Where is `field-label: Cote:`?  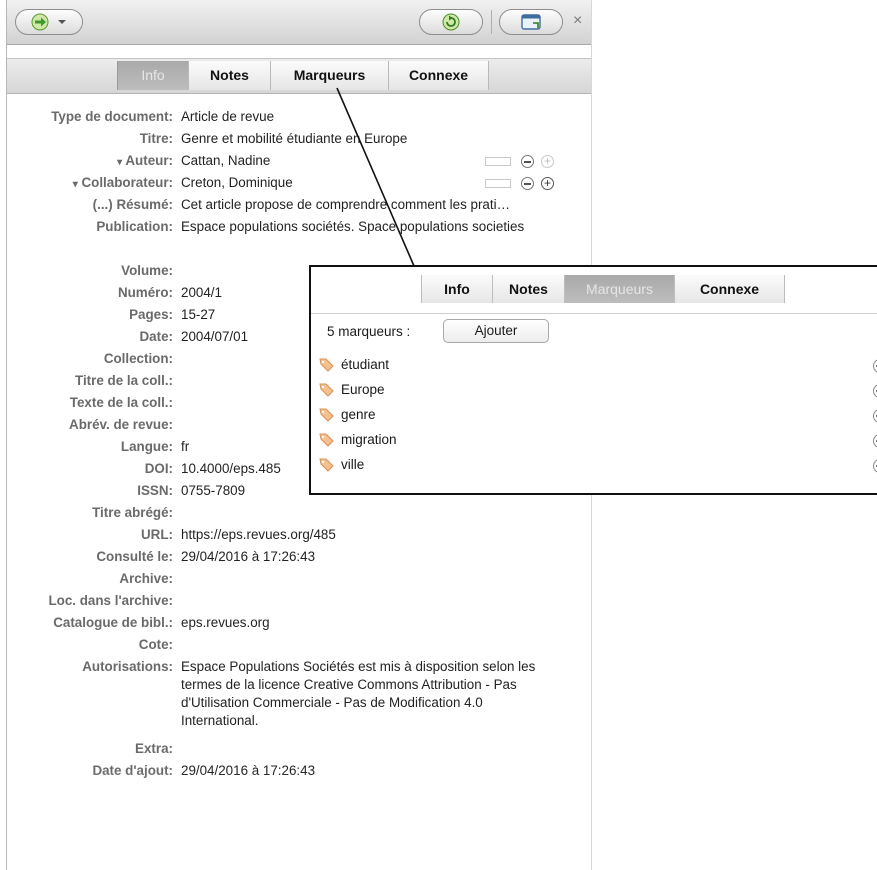
field-label: Cote: is located at coordinates (155, 644).